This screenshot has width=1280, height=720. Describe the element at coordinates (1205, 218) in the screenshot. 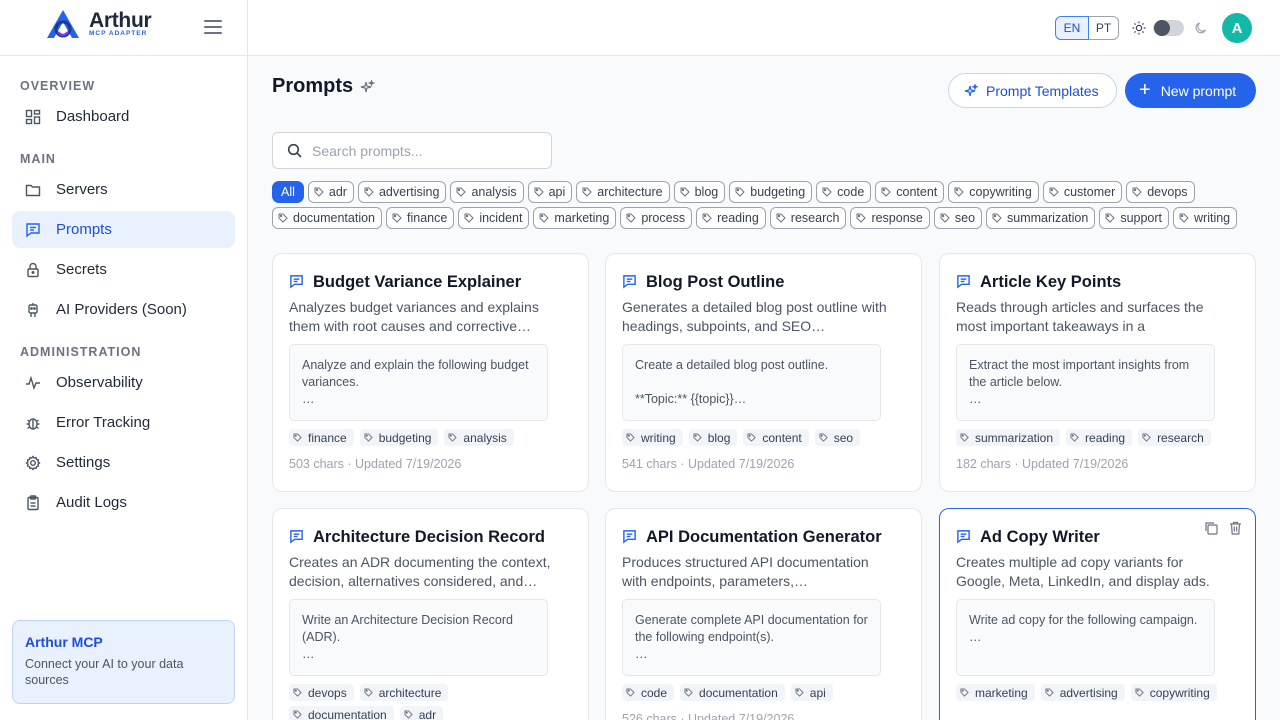

I see `filter-chip-writing: writing` at that location.